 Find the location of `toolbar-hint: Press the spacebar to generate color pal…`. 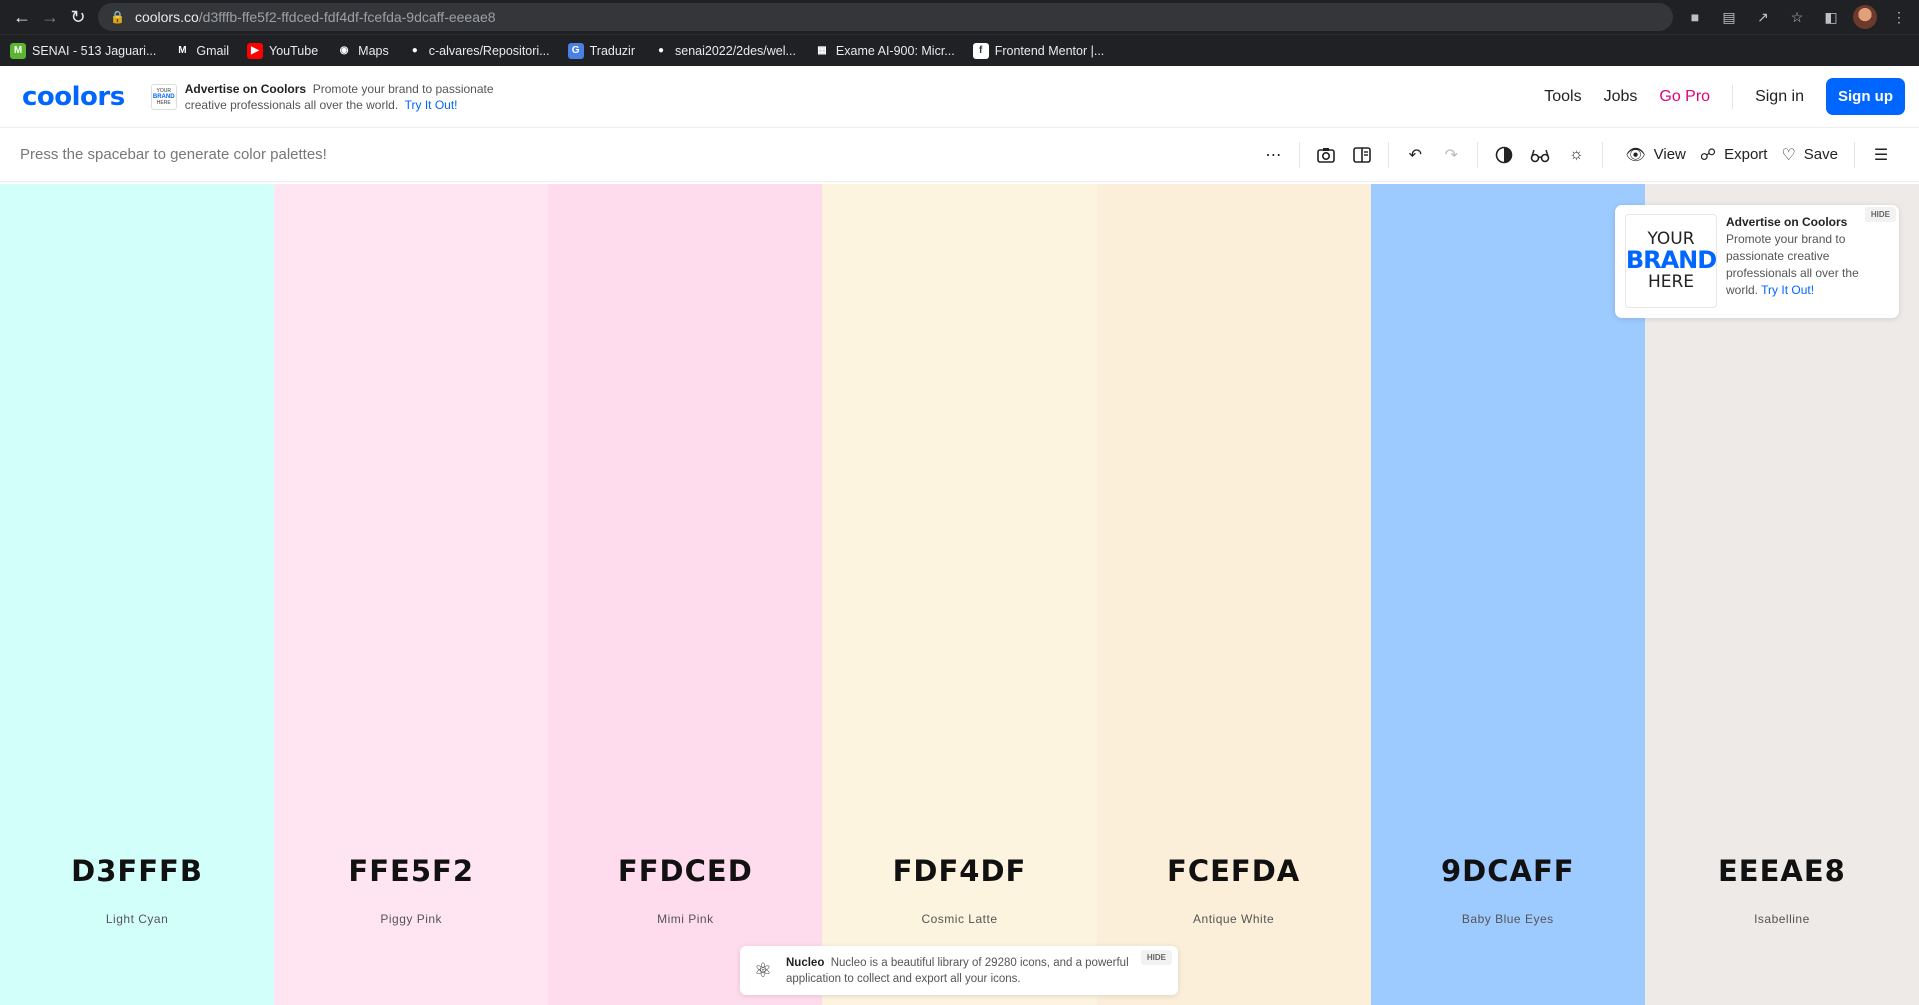

toolbar-hint: Press the spacebar to generate color pal… is located at coordinates (173, 154).